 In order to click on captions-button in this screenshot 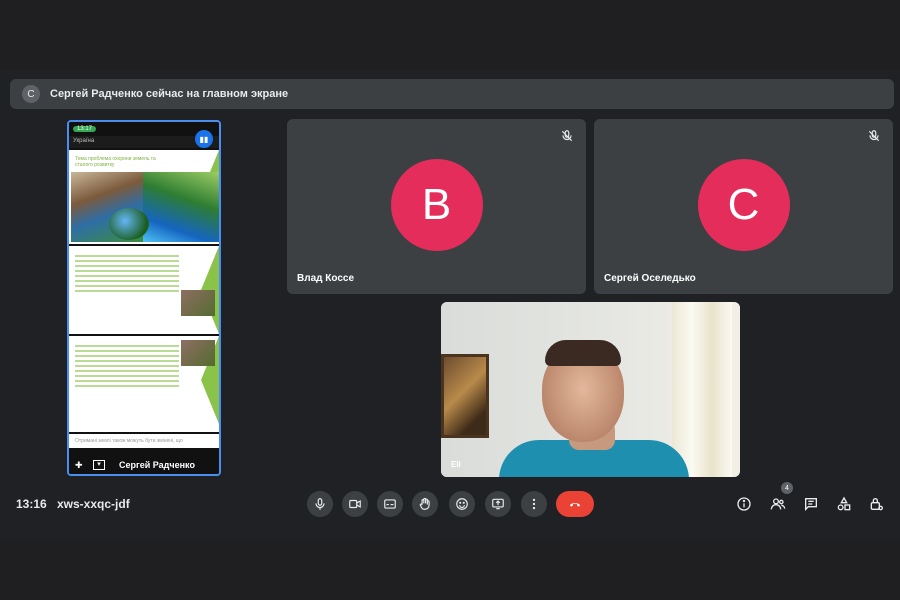, I will do `click(390, 504)`.